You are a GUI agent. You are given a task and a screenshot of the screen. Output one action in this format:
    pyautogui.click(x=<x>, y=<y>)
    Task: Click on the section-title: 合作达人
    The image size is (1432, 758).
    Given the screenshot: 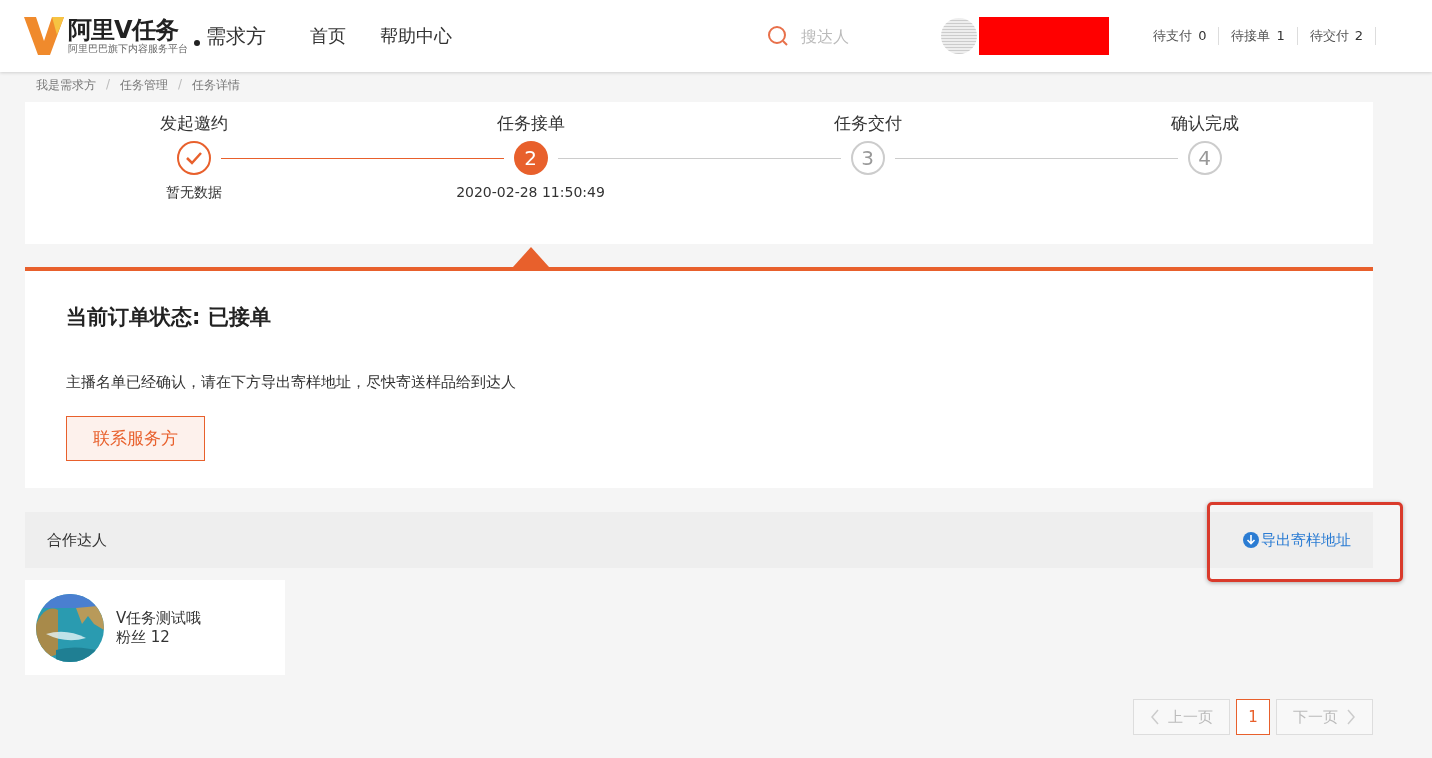 What is the action you would take?
    pyautogui.click(x=77, y=540)
    